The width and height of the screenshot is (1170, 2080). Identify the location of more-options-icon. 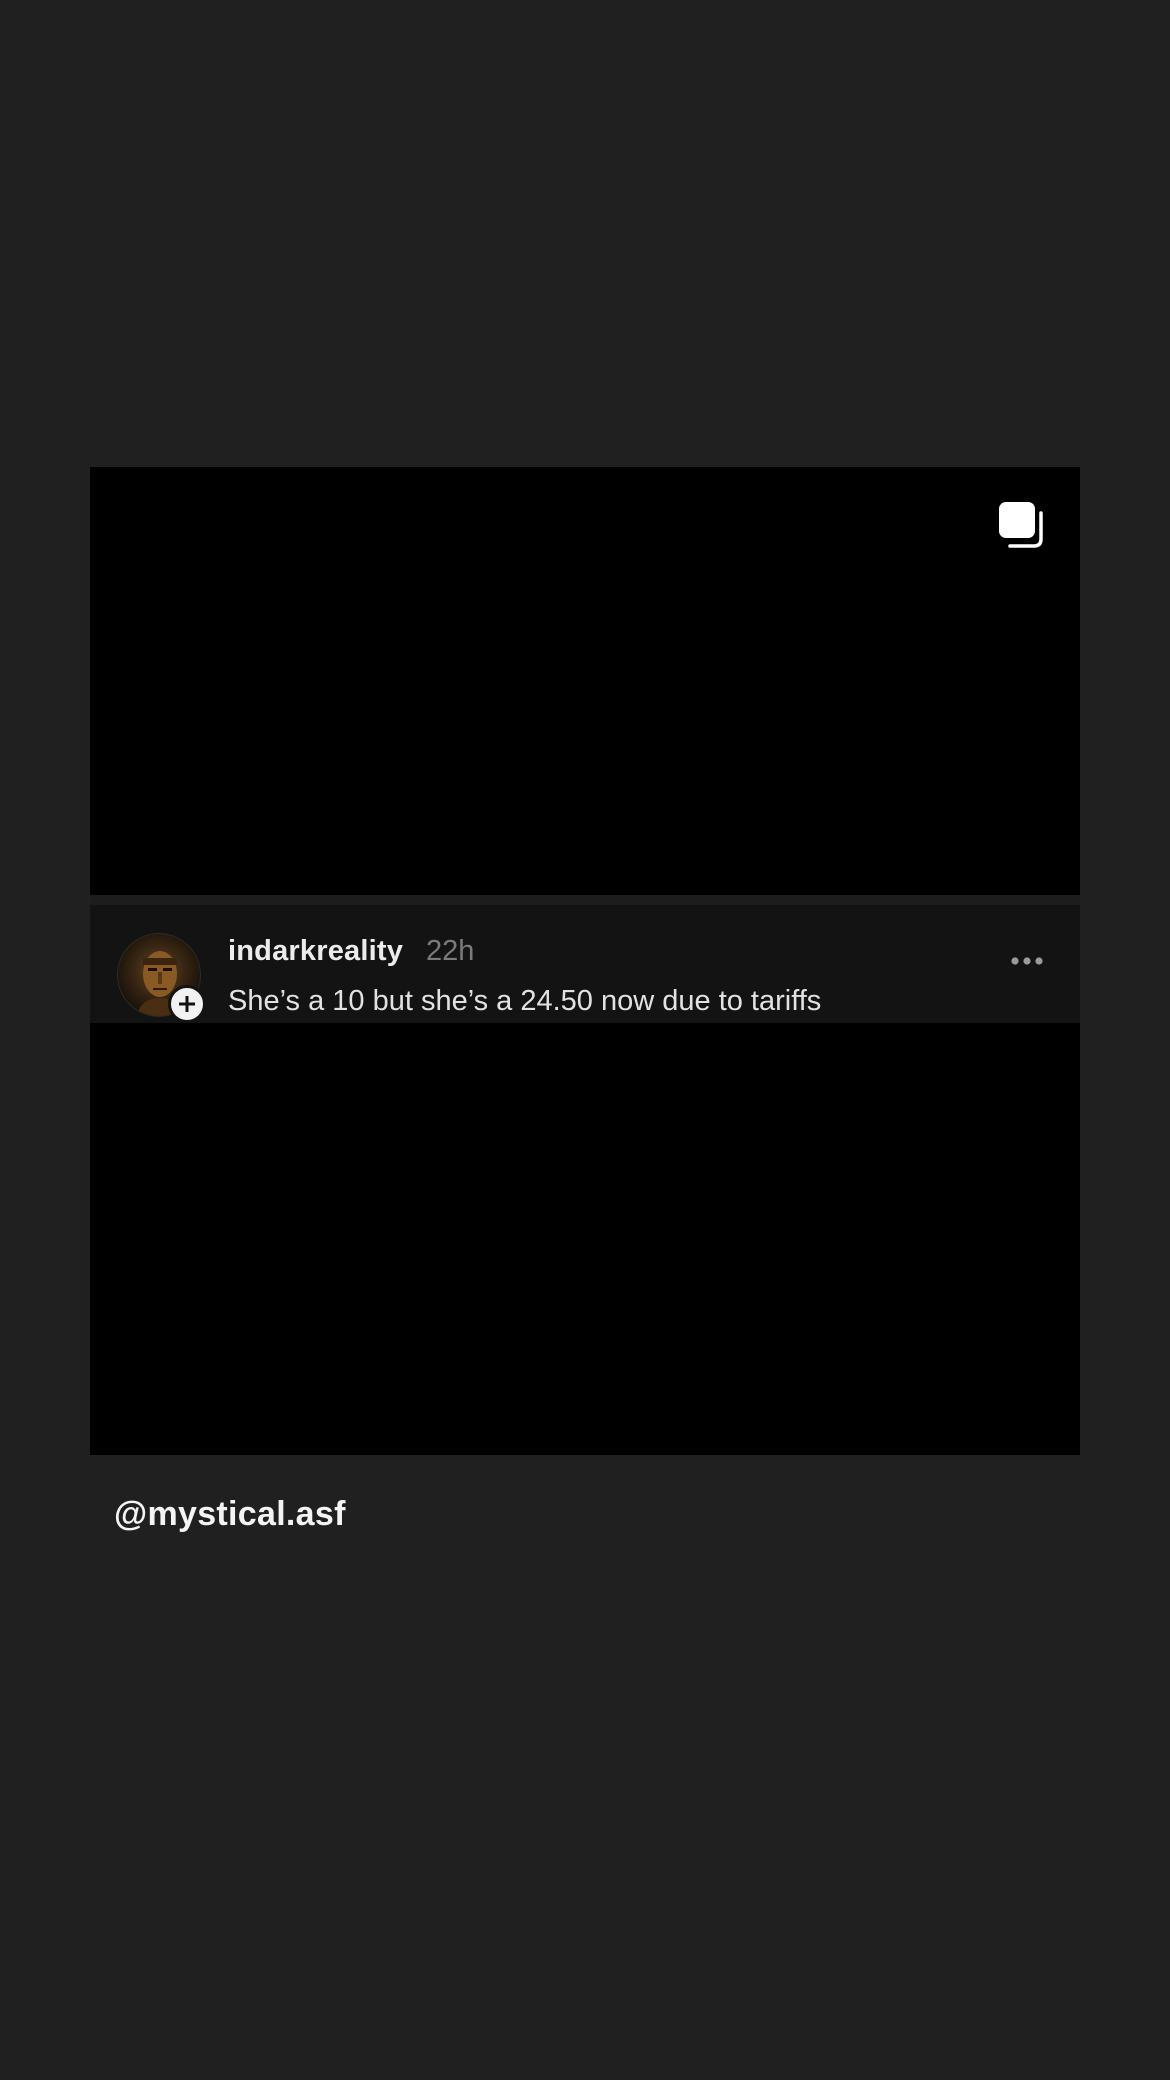
(1027, 959).